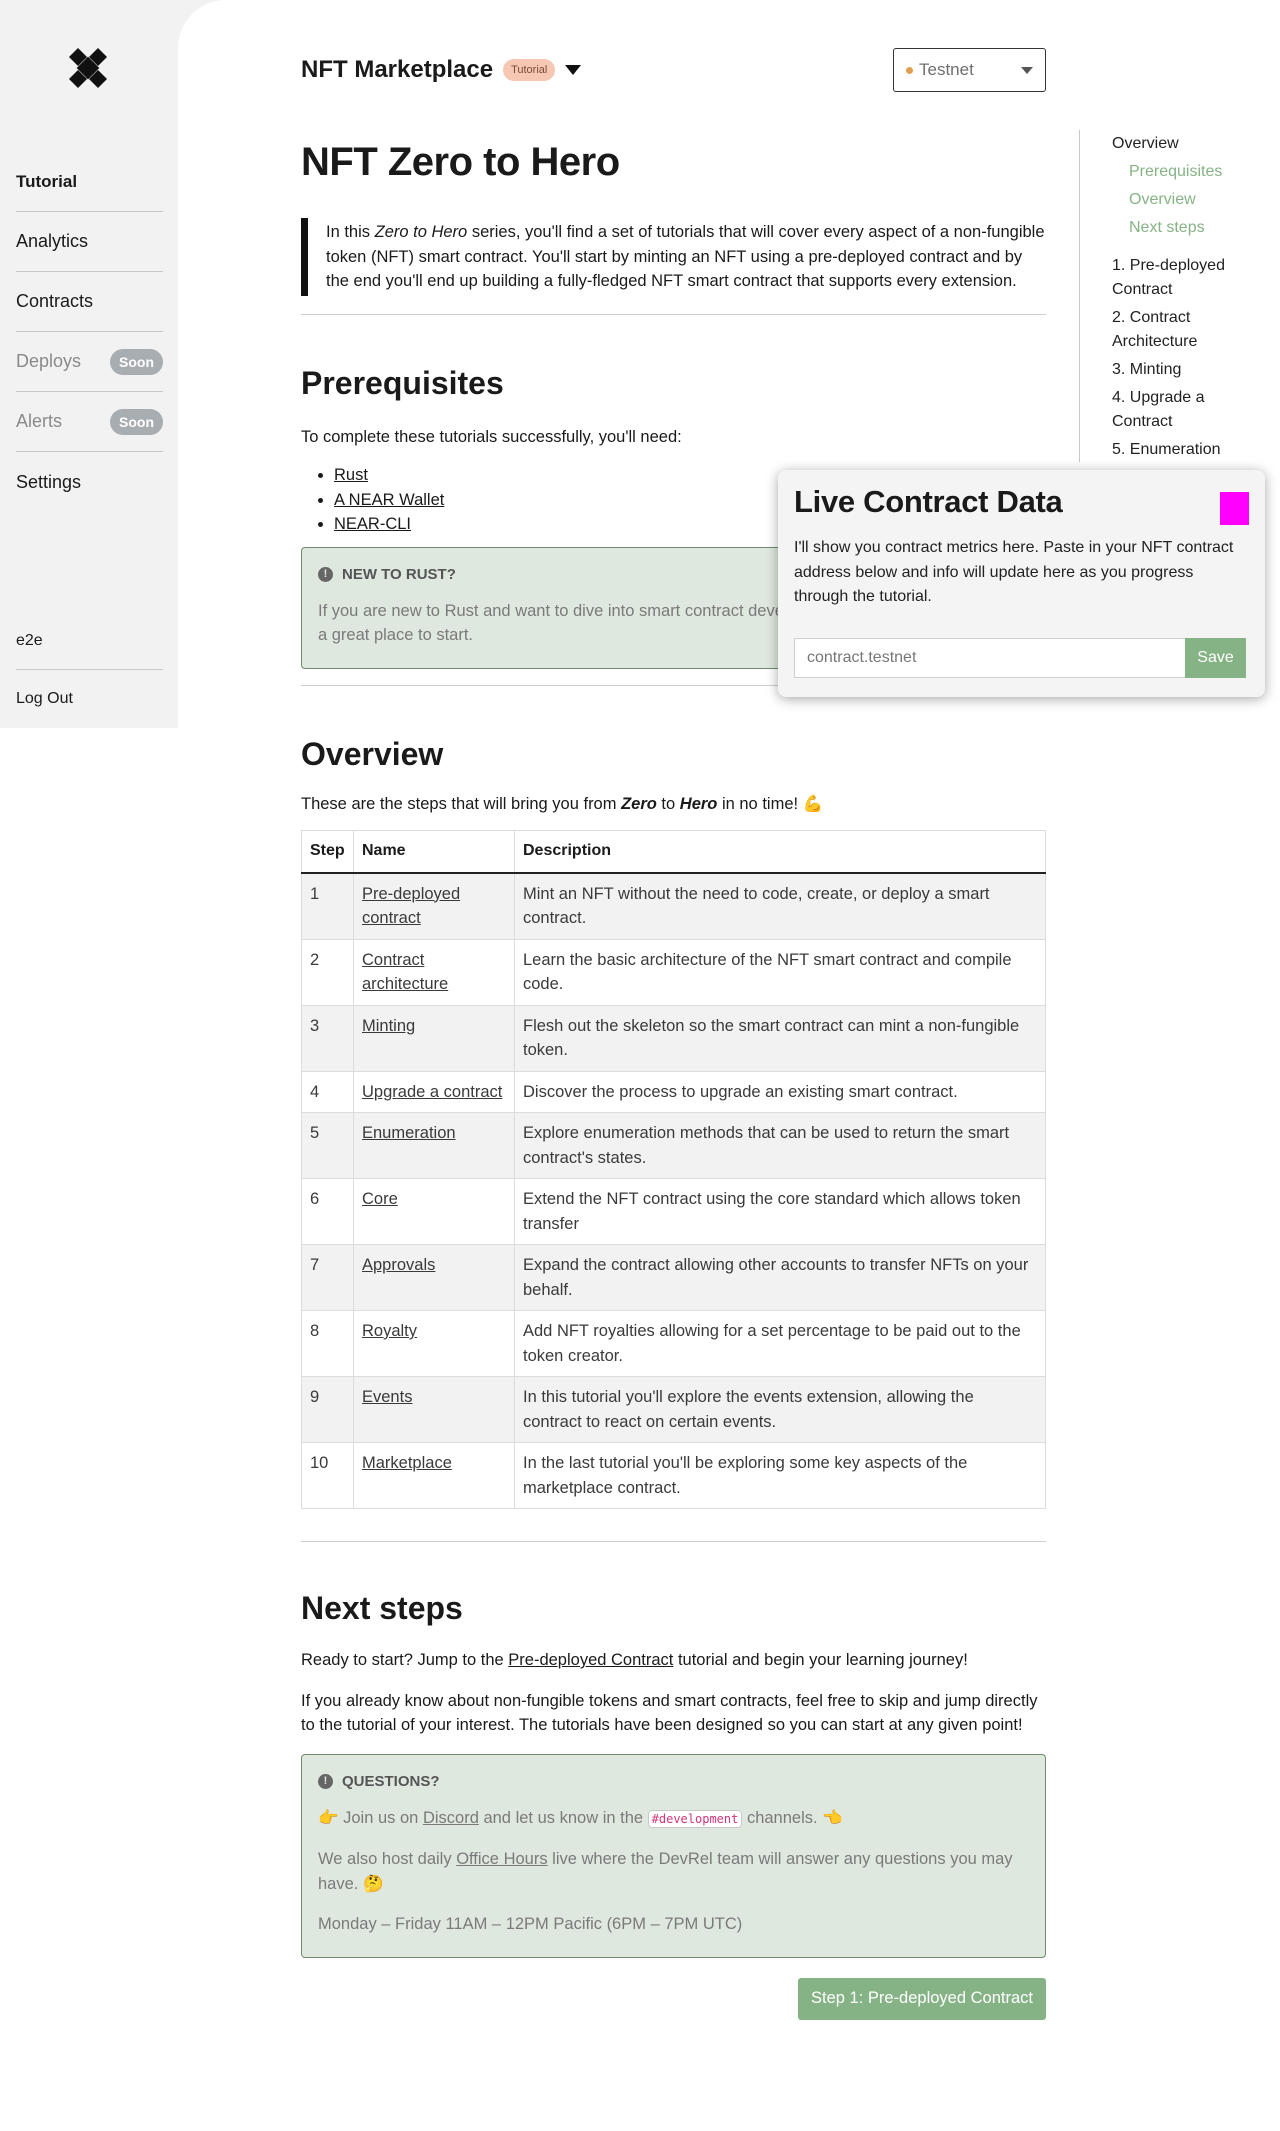 Image resolution: width=1280 pixels, height=2131 pixels. What do you see at coordinates (969, 70) in the screenshot?
I see `network-select: Testnet` at bounding box center [969, 70].